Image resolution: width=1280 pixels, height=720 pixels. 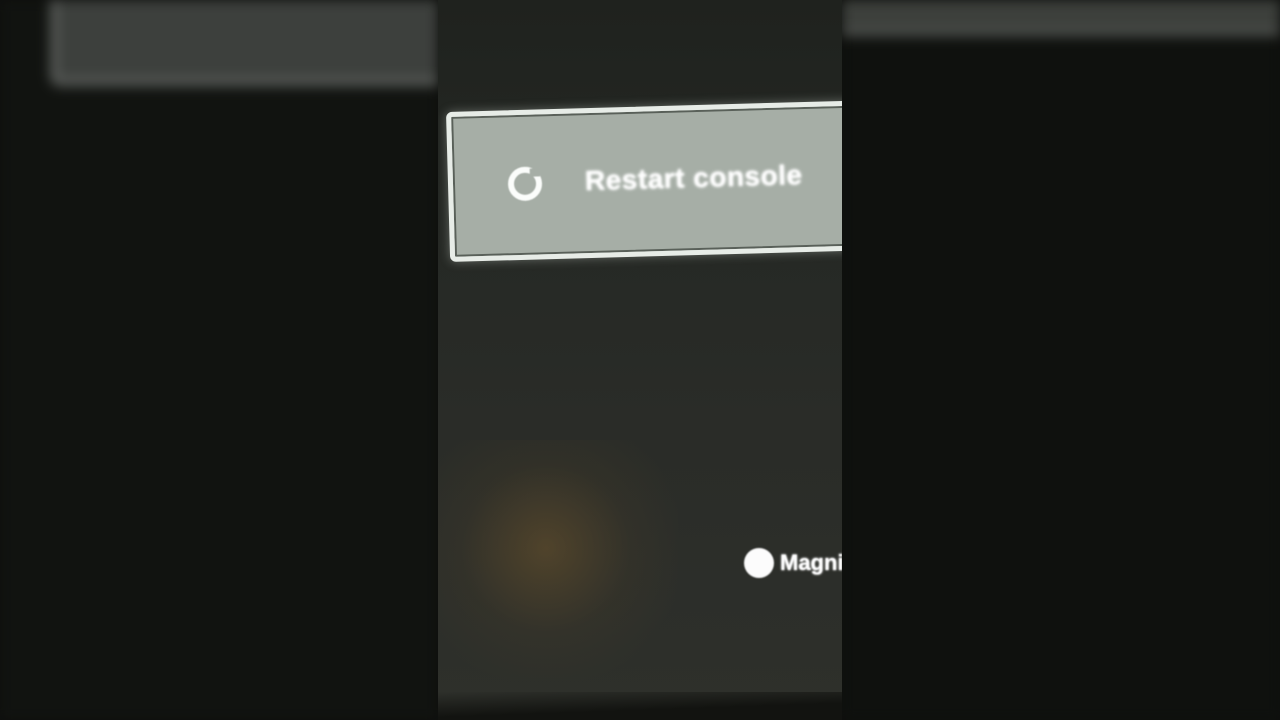 What do you see at coordinates (1061, 18) in the screenshot?
I see `blurred-menu-strip` at bounding box center [1061, 18].